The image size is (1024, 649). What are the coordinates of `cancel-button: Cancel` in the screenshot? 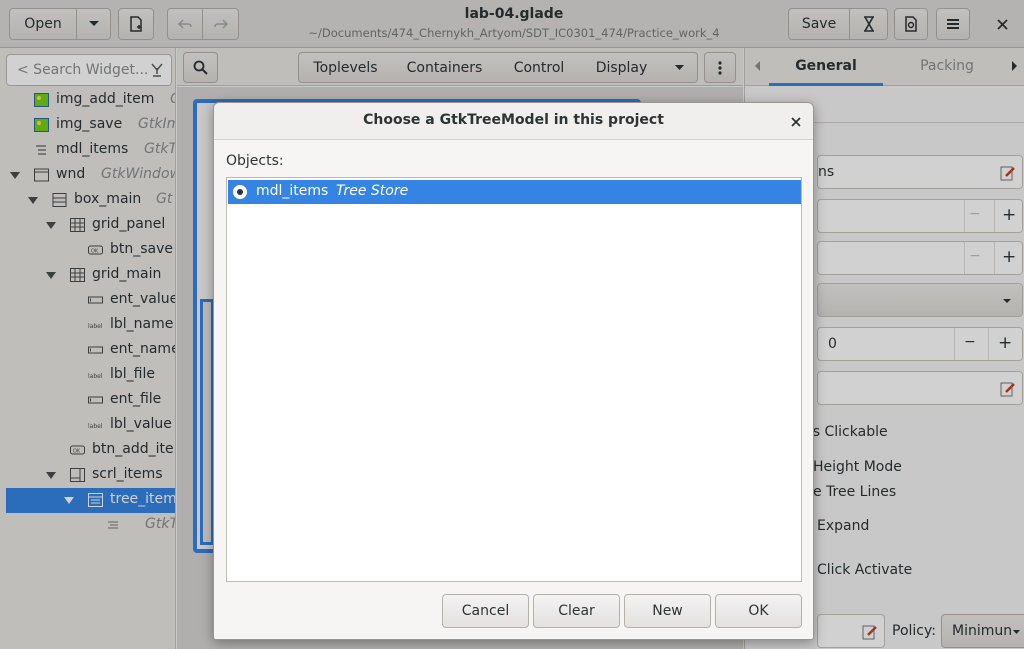 It's located at (485, 611).